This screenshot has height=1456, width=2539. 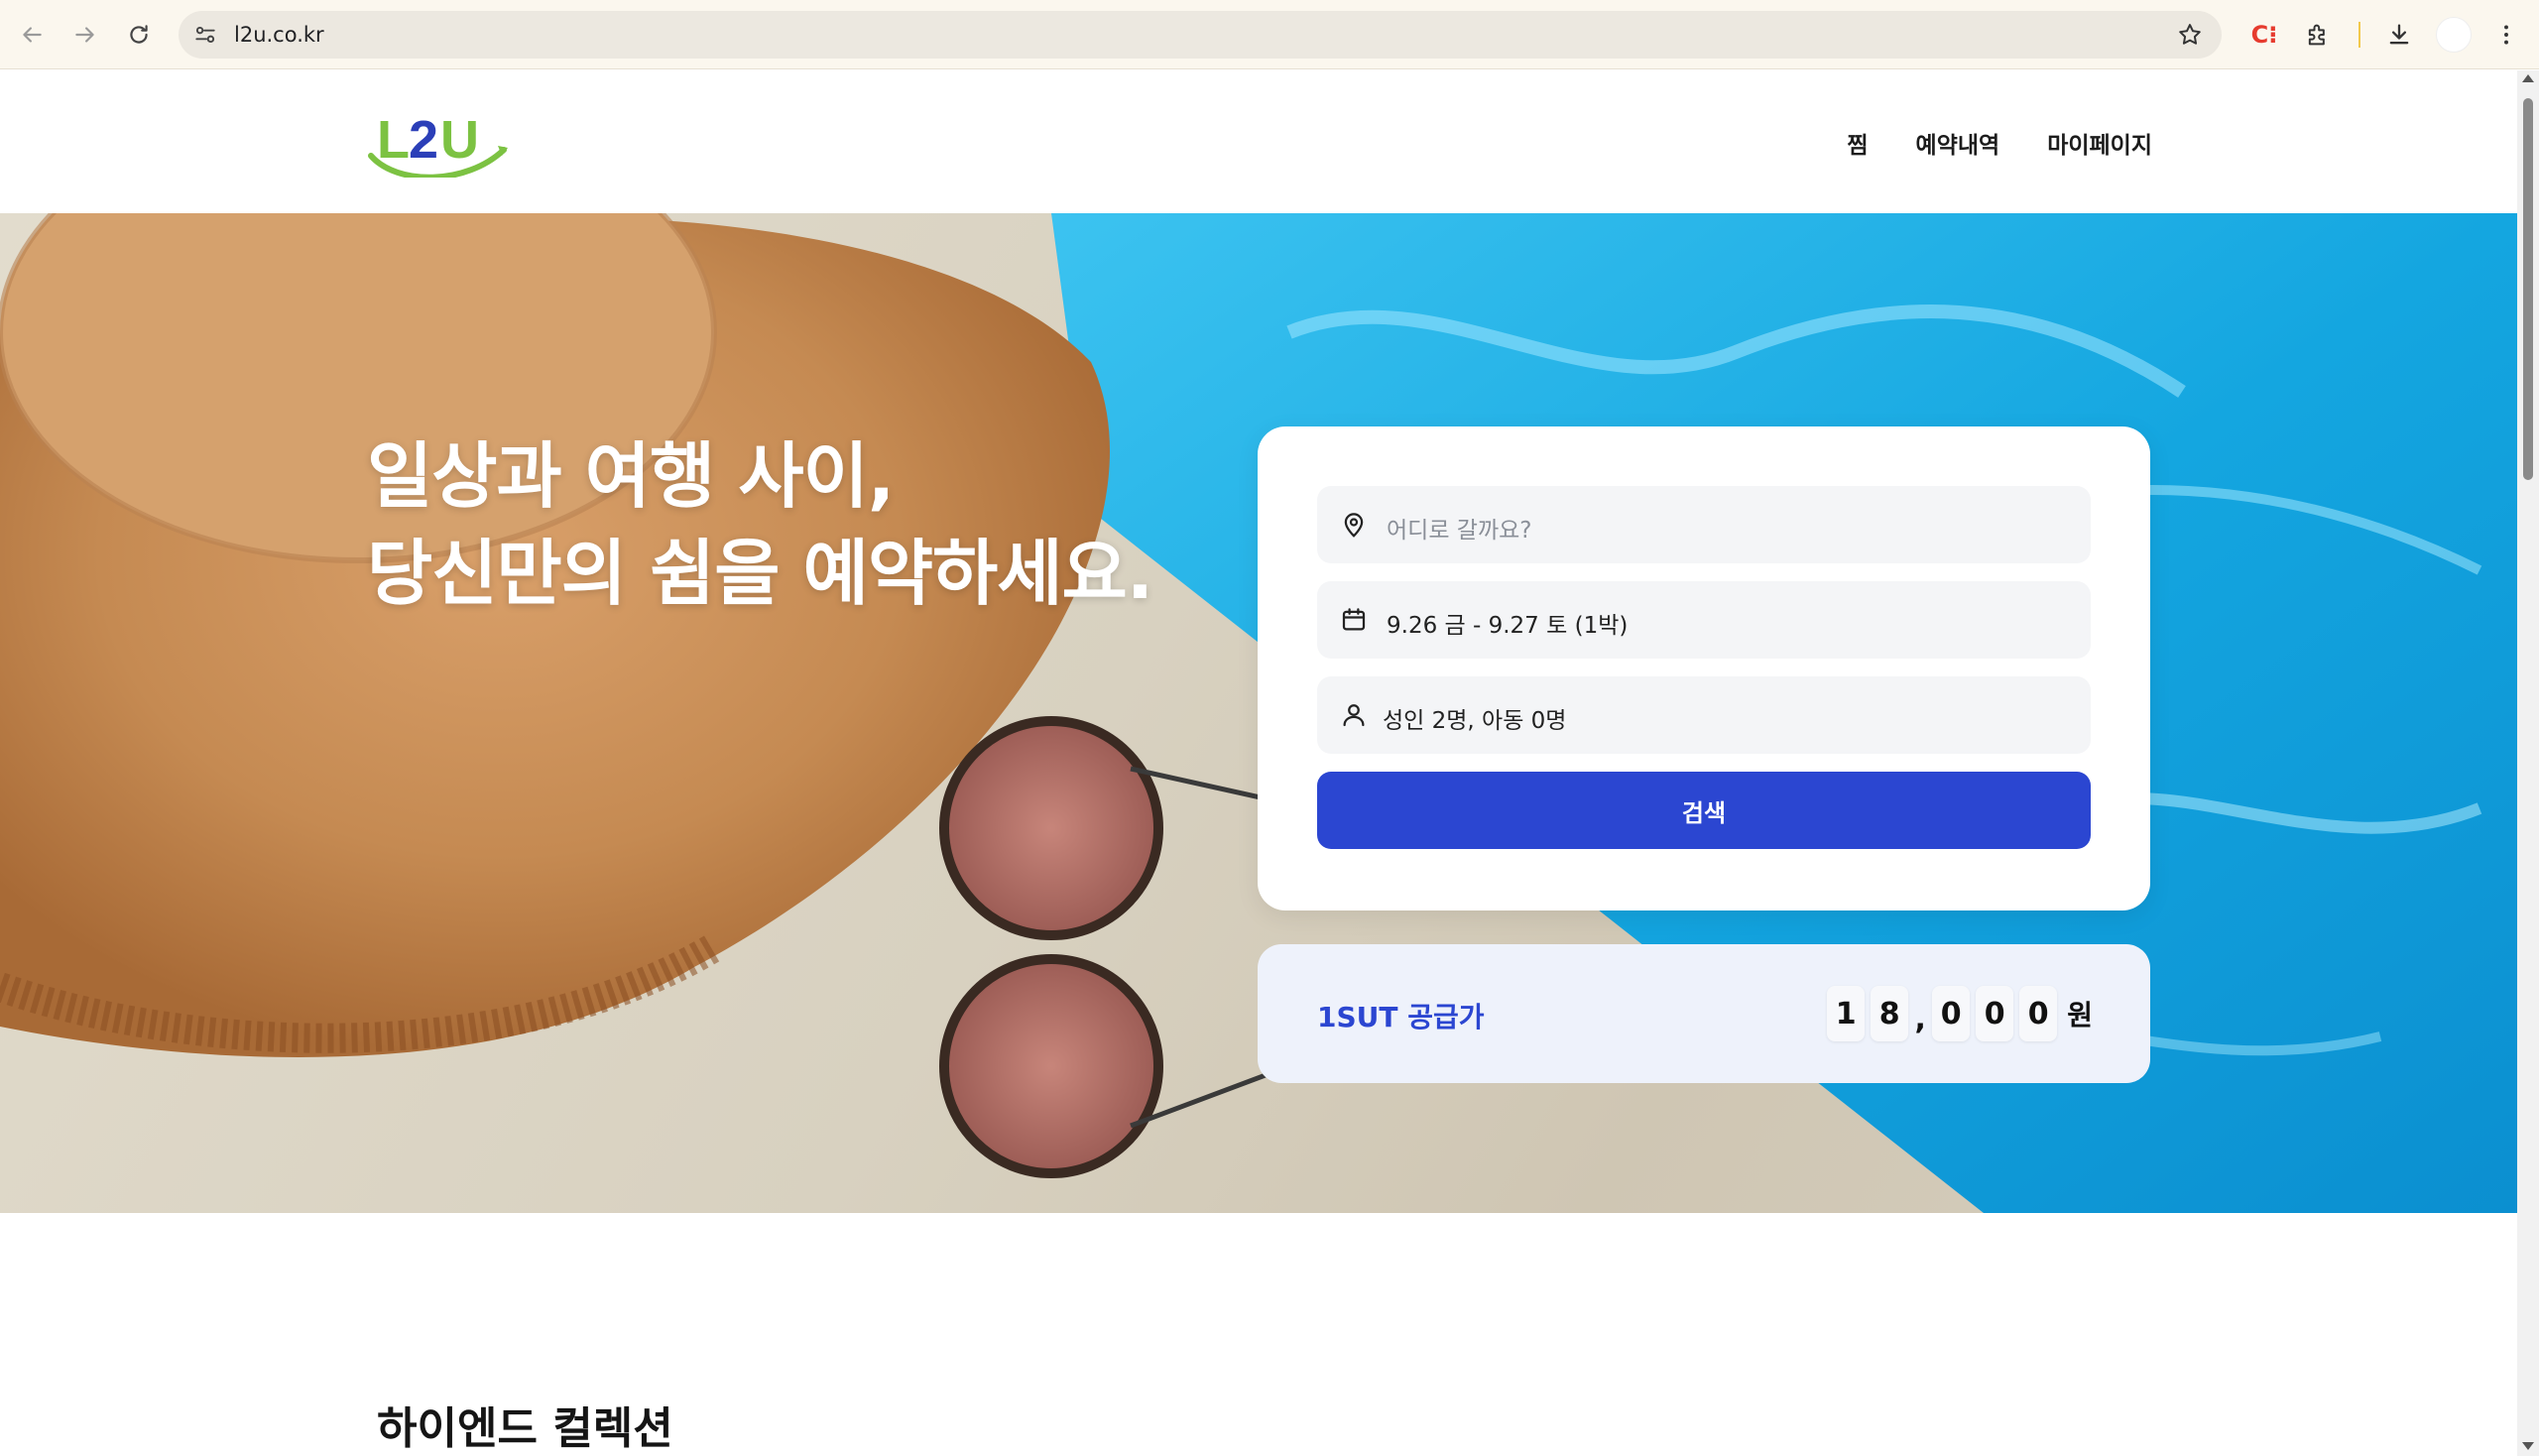 What do you see at coordinates (1508, 626) in the screenshot?
I see `date-range-value: 9.26 금 - 9.27 토 (1박)` at bounding box center [1508, 626].